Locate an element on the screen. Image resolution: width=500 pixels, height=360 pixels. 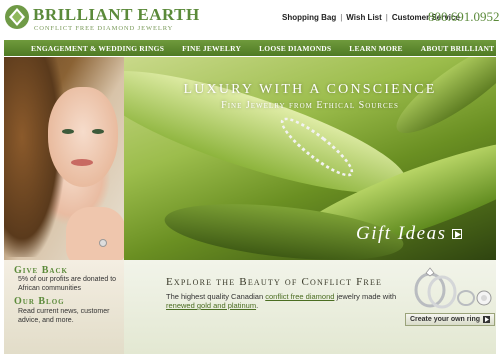
nav-item-engagement-wedding-rings: ENGAGEMENT & WEDDING RINGS is located at coordinates (88, 48).